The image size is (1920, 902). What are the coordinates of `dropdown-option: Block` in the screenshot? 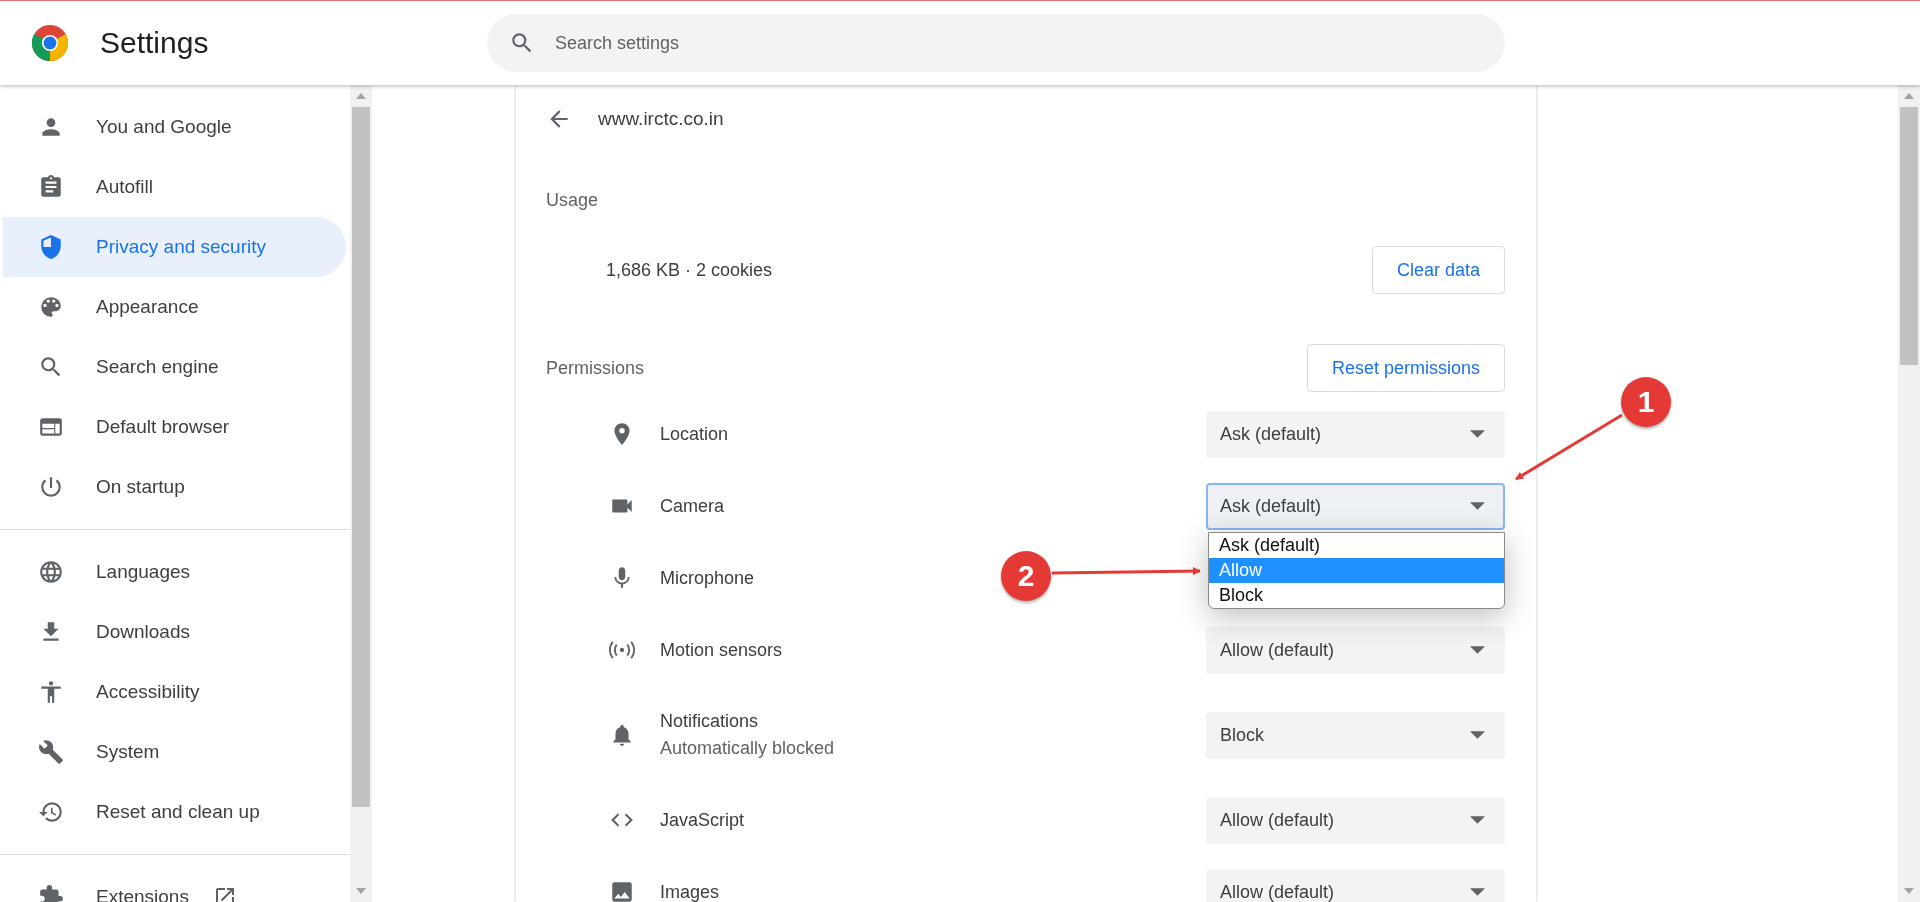 It's located at (1356, 595).